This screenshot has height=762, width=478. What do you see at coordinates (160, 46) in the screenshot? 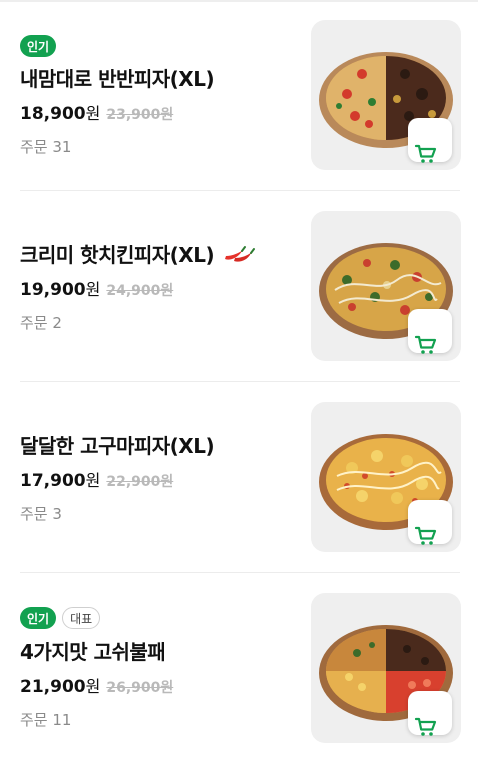
I see `badge-row: 인기` at bounding box center [160, 46].